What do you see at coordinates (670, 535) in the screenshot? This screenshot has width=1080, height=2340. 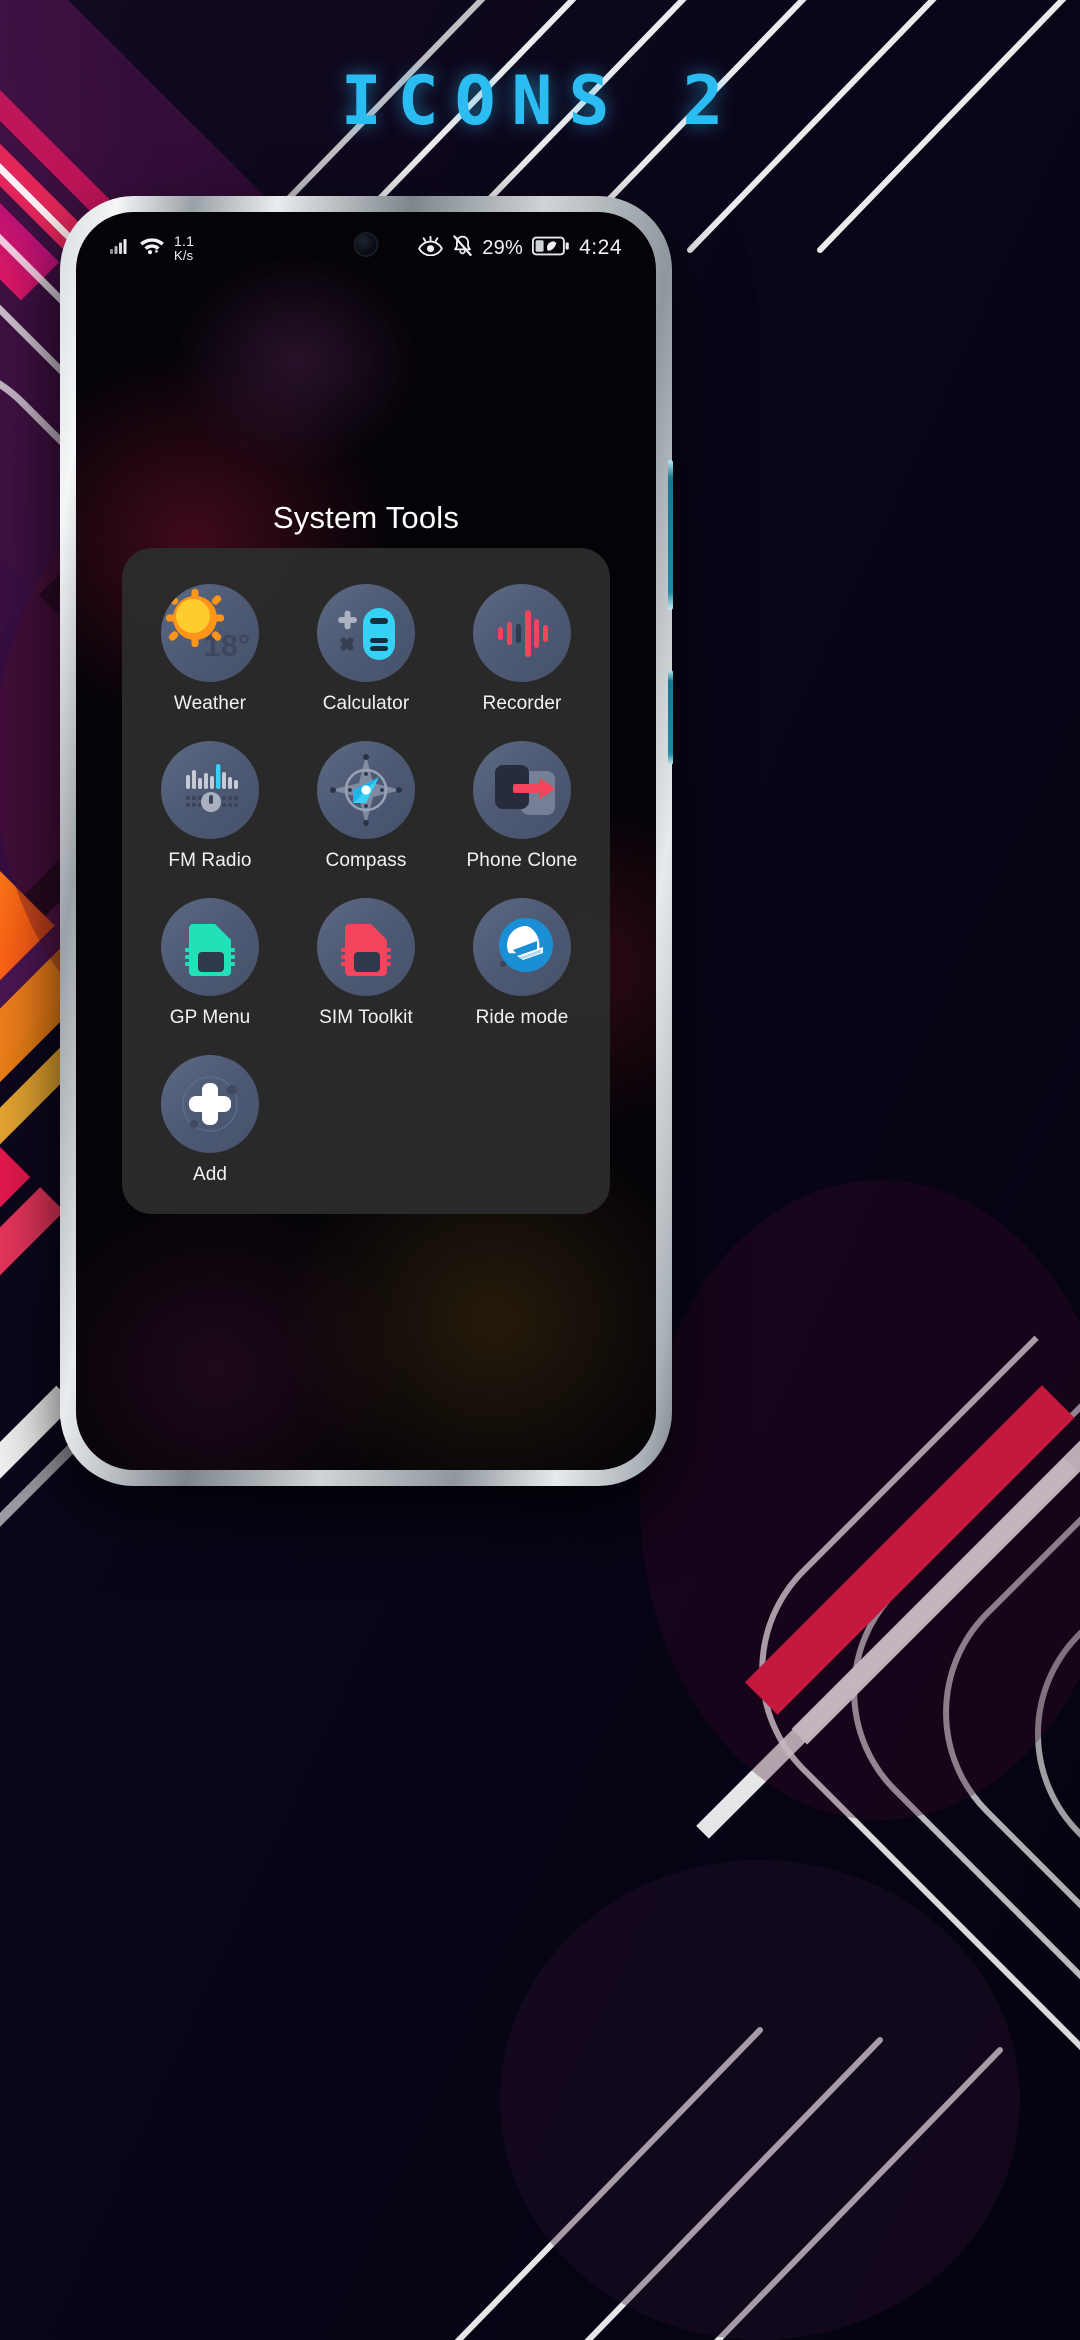 I see `volume-rocker-button` at bounding box center [670, 535].